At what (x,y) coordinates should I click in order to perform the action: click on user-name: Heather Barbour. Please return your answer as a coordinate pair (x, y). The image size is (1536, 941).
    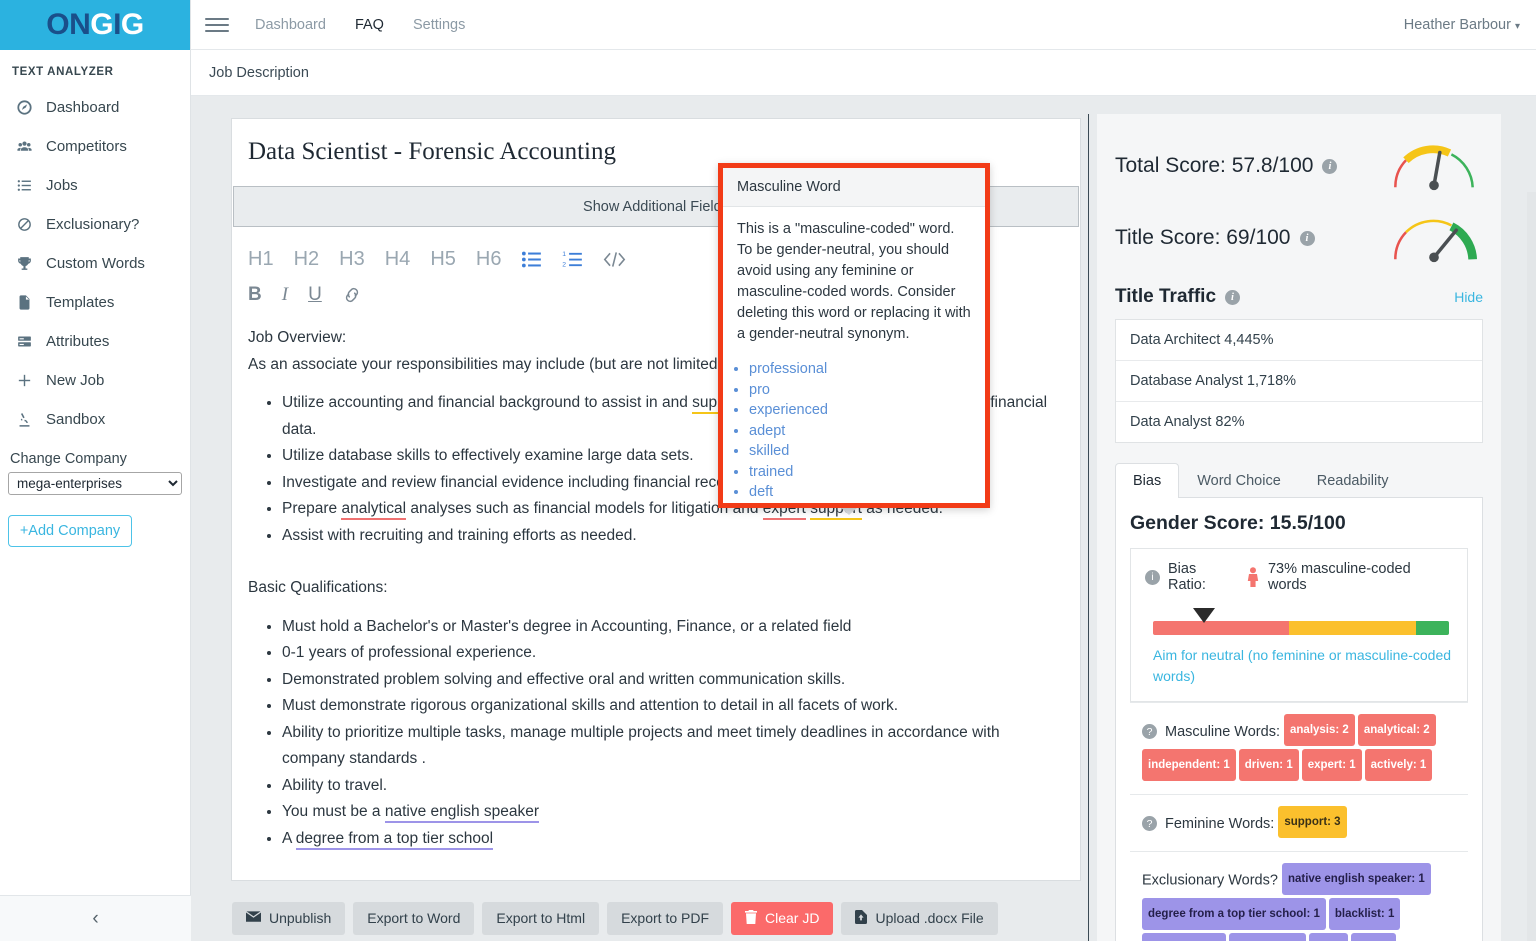
    Looking at the image, I should click on (1457, 24).